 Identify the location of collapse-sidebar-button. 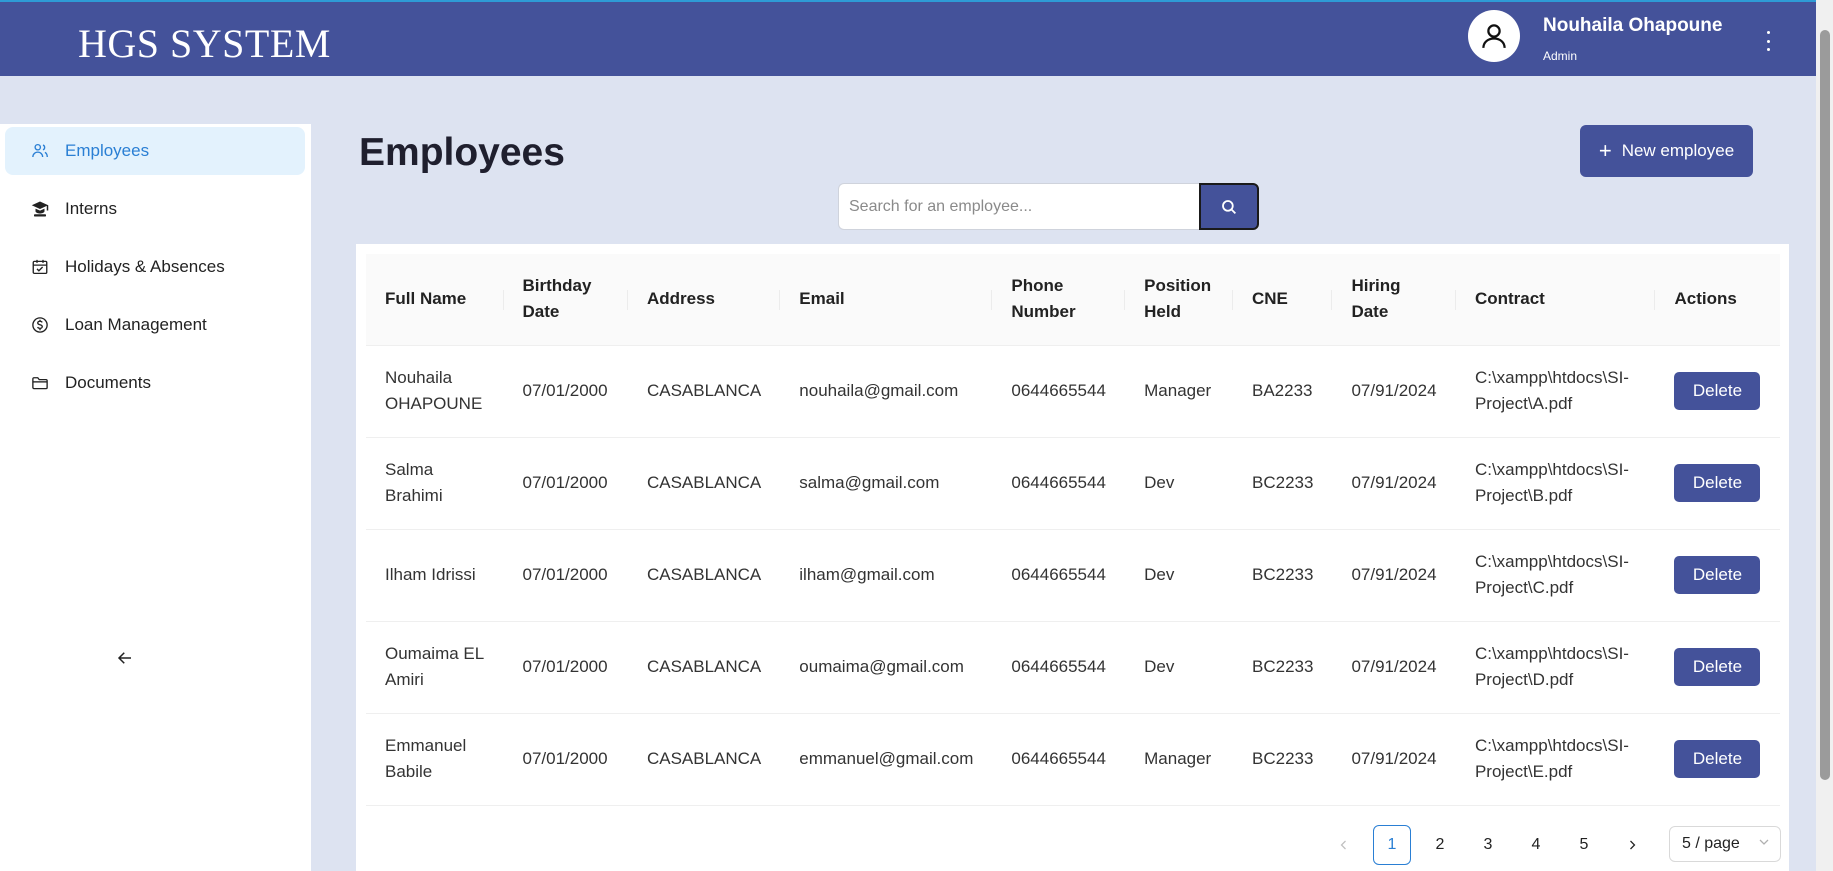
(125, 658).